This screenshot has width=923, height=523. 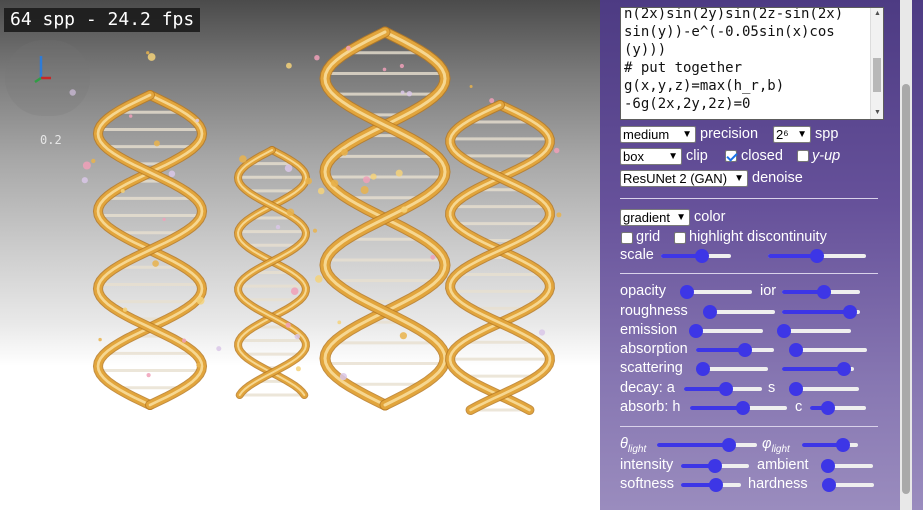 I want to click on intensity-slider, so click(x=715, y=466).